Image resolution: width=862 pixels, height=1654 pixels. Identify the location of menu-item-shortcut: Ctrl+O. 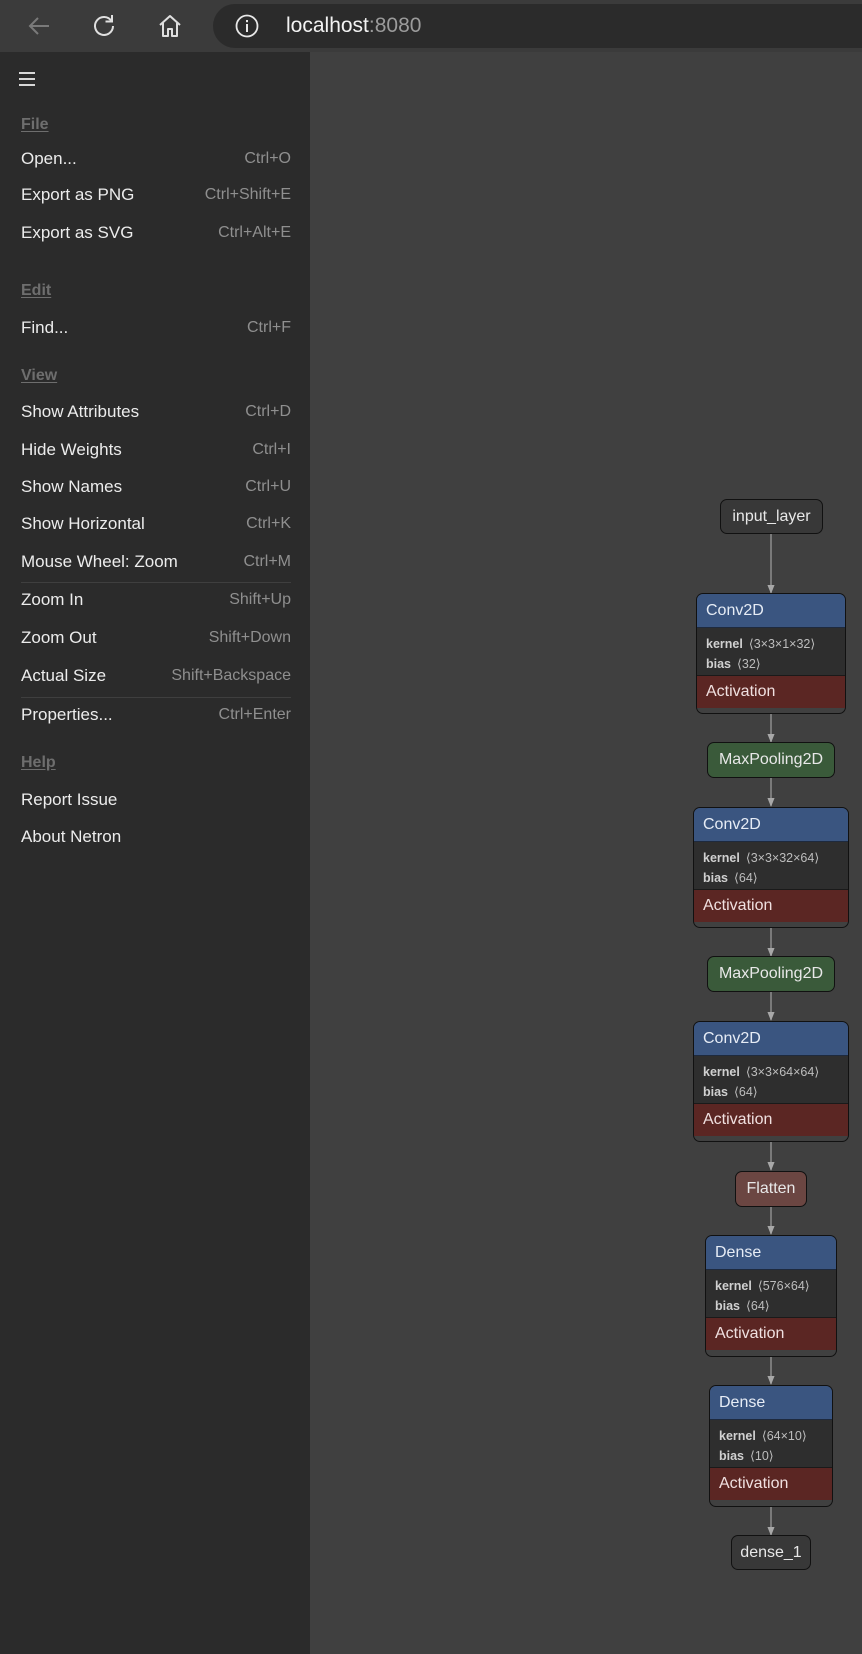
(267, 158).